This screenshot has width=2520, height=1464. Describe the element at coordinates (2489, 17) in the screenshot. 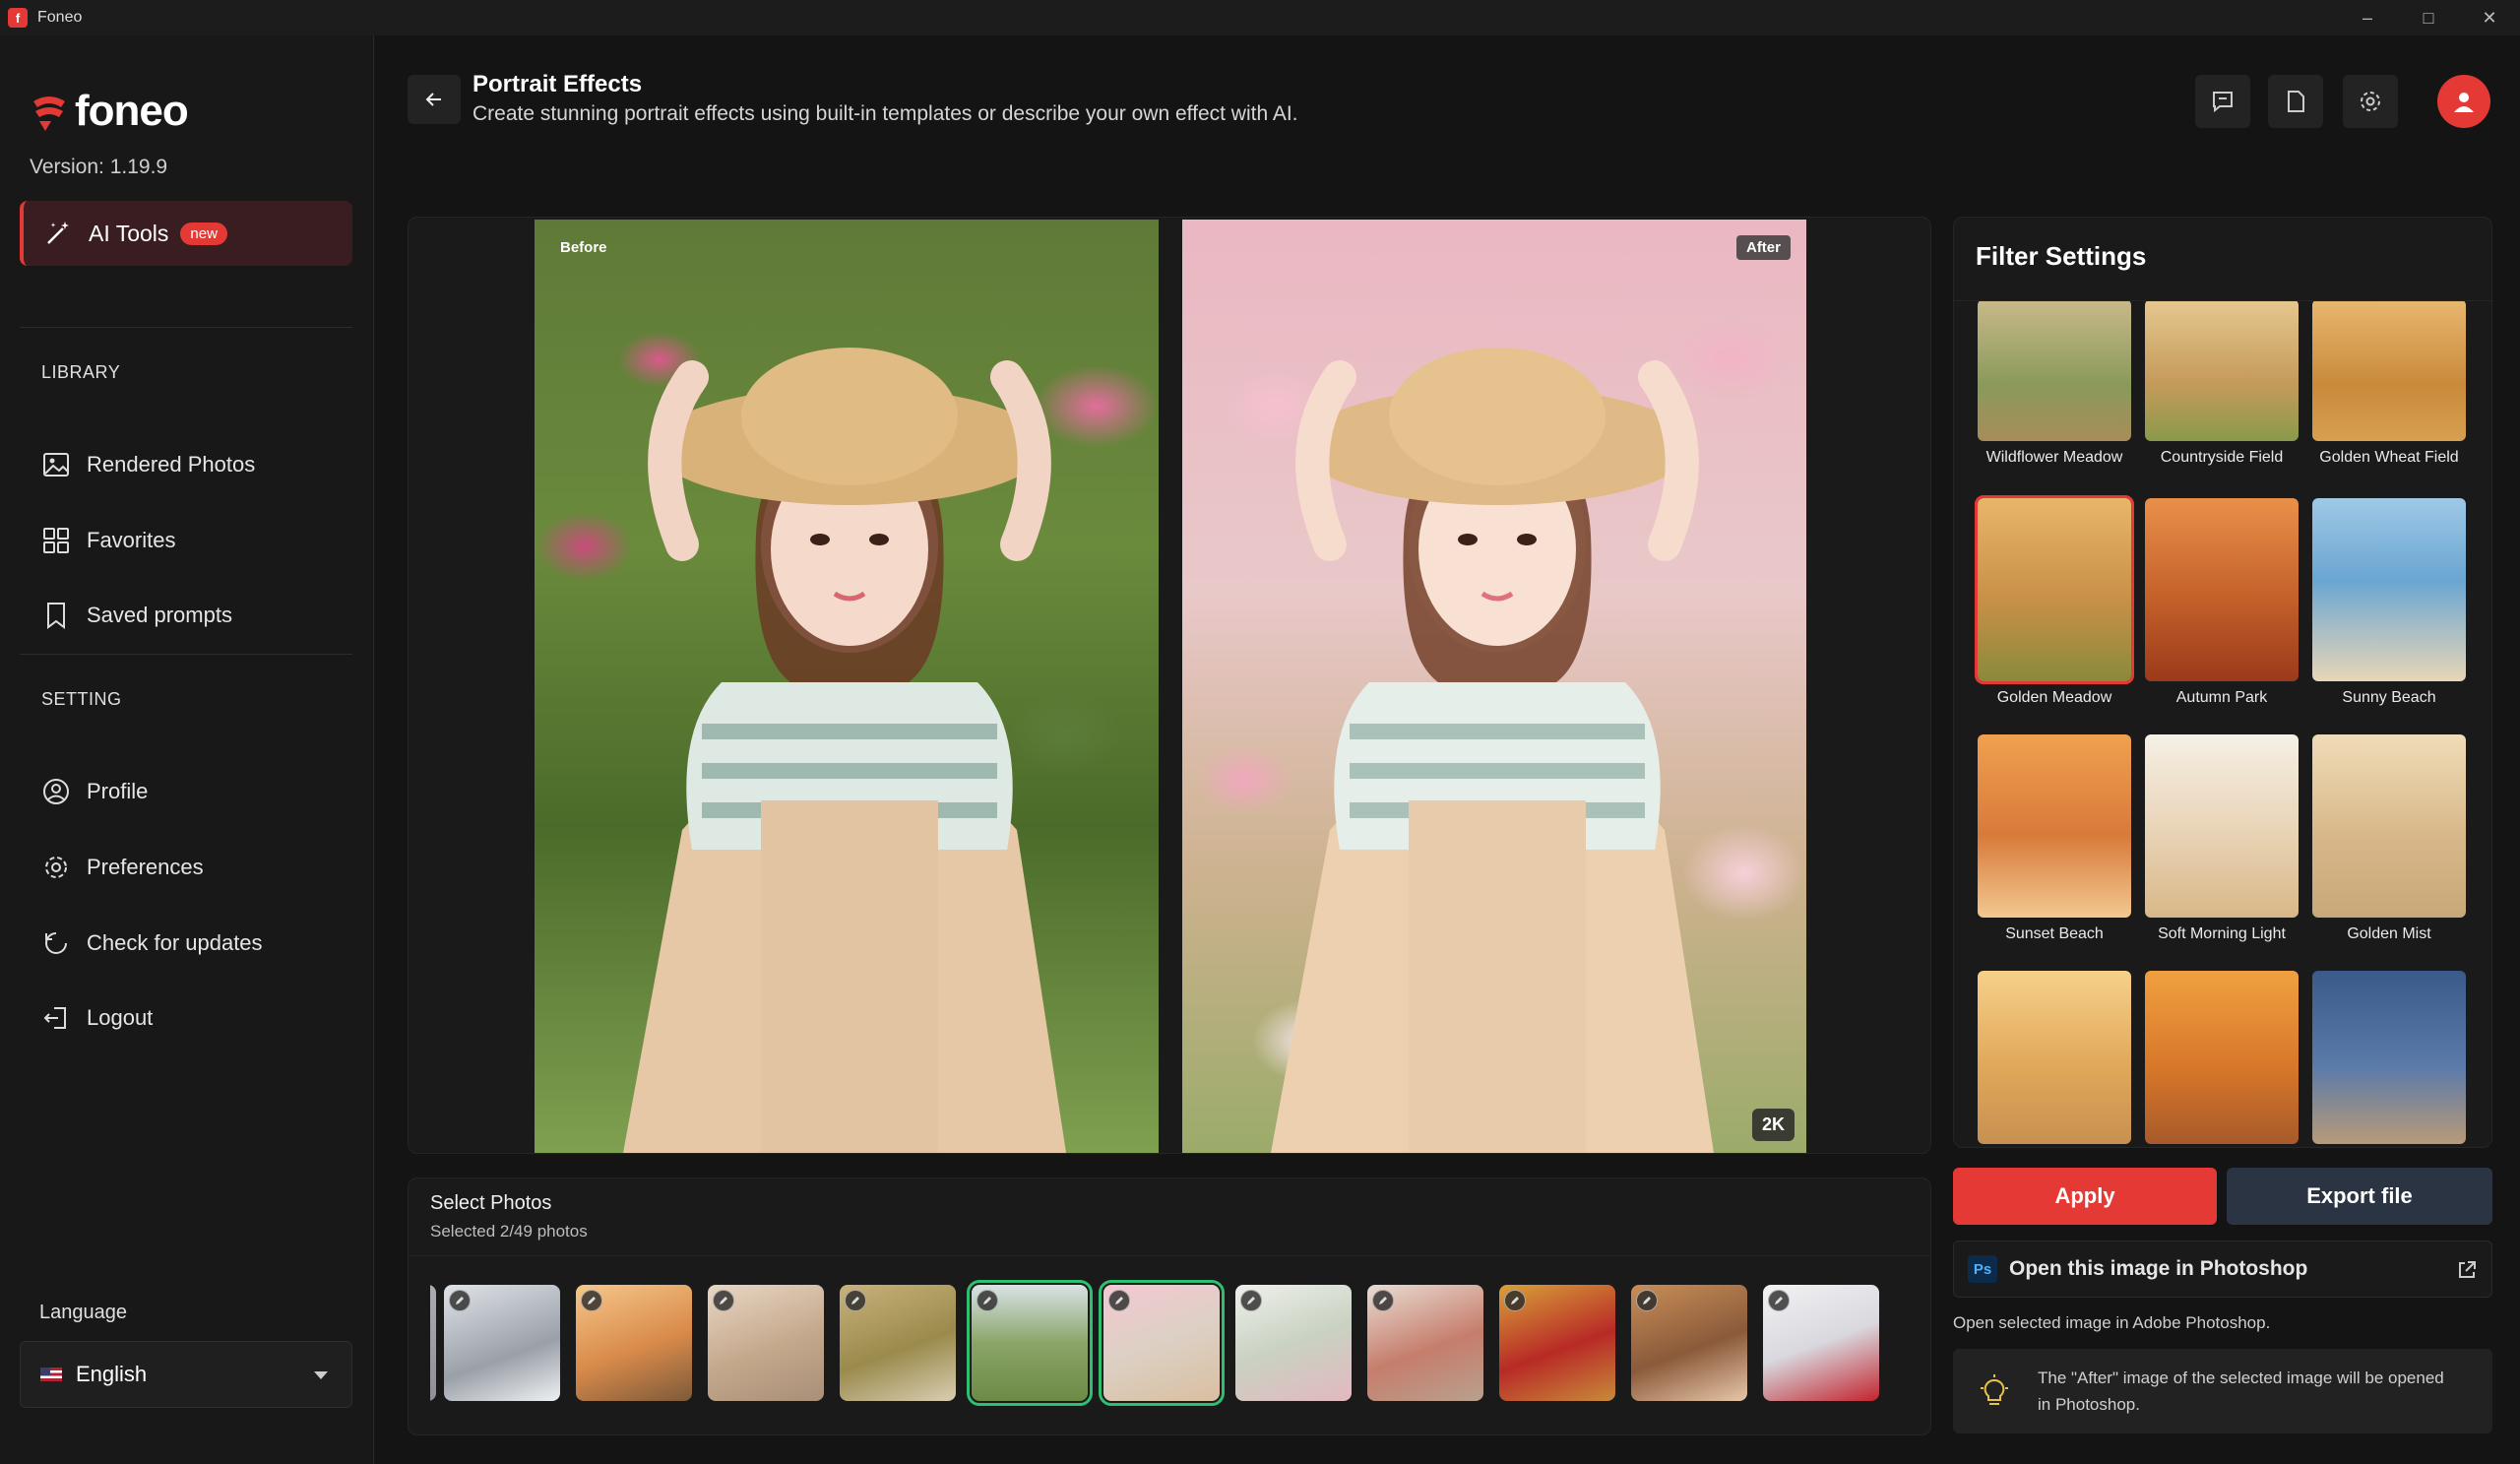

I see `close-icon: ✕` at that location.